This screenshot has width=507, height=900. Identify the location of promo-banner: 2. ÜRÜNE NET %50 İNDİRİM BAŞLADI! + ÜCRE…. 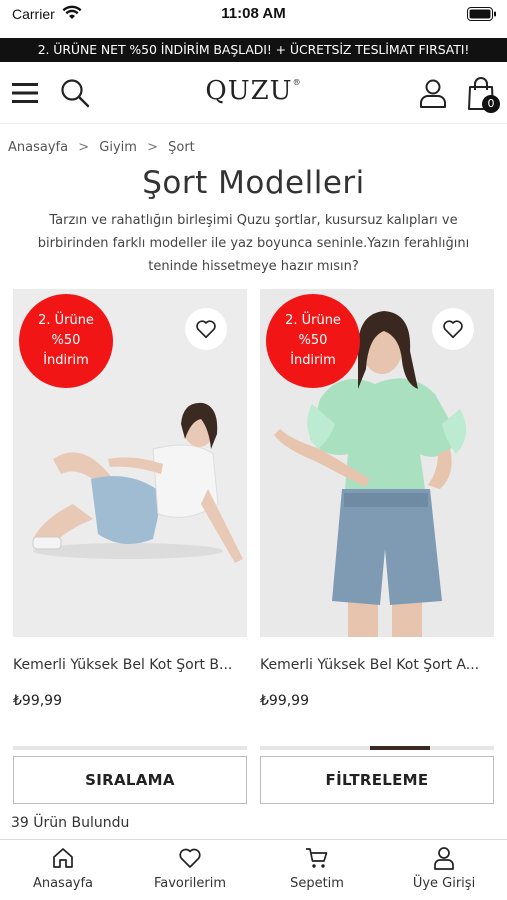
(253, 50).